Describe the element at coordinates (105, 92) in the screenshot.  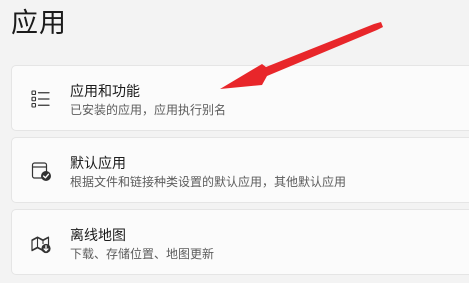
I see `apps-and-features-title: 应用和功能` at that location.